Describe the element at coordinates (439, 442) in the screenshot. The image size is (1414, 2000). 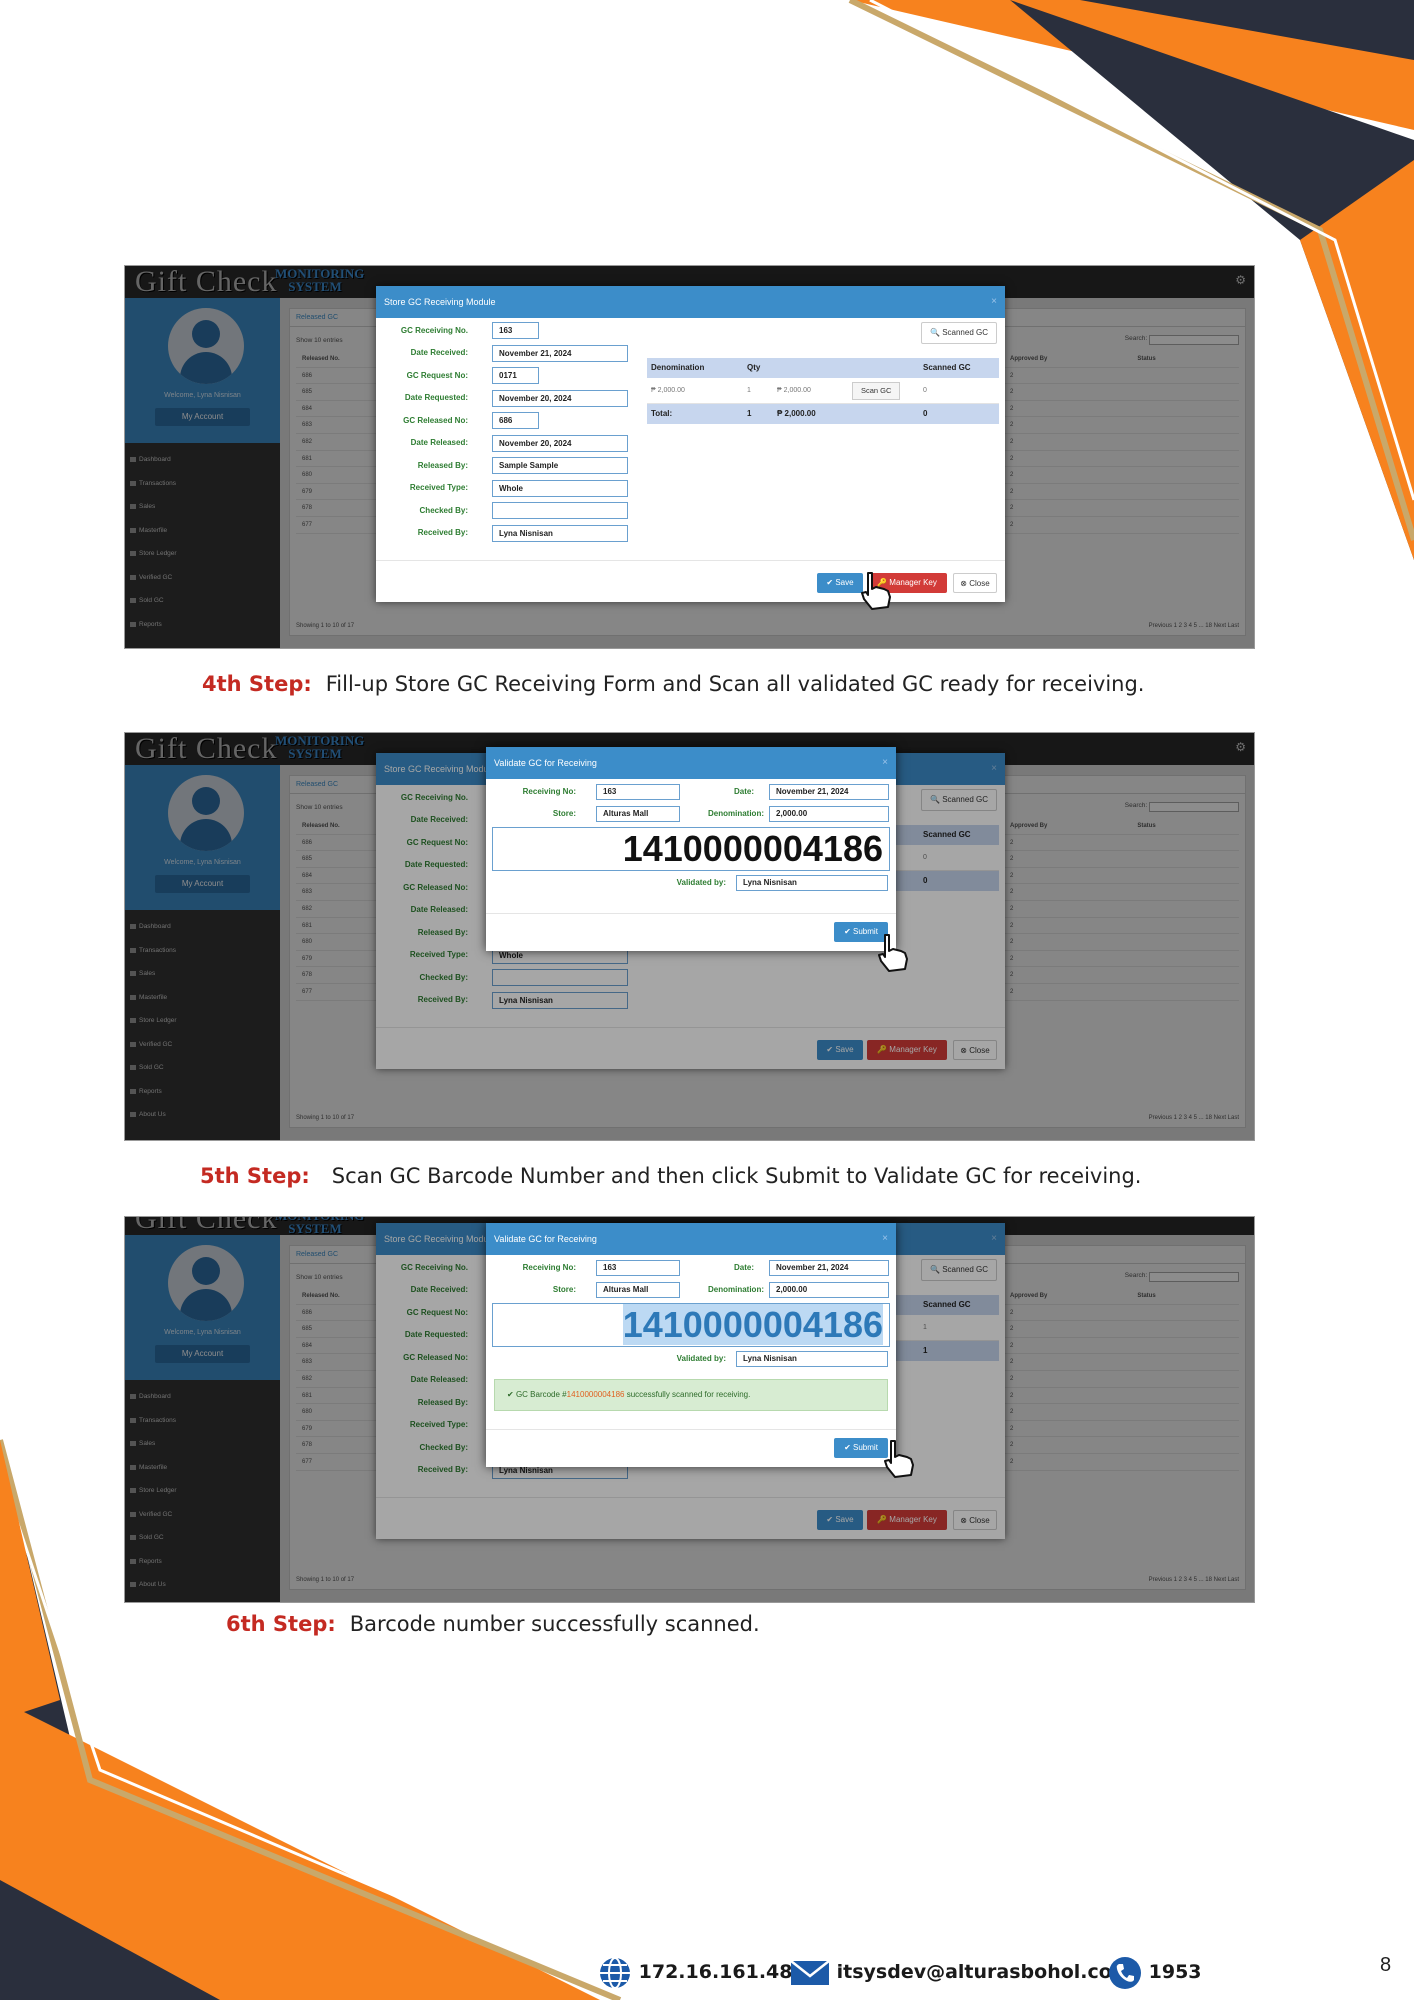
I see `field-label: Date Released:` at that location.